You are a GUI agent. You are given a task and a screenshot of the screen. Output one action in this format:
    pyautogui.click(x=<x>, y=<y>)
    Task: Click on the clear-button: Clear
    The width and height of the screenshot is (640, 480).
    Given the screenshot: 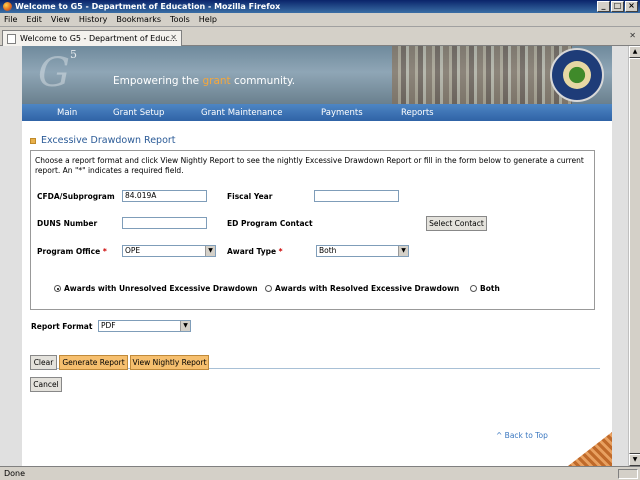 What is the action you would take?
    pyautogui.click(x=43, y=362)
    